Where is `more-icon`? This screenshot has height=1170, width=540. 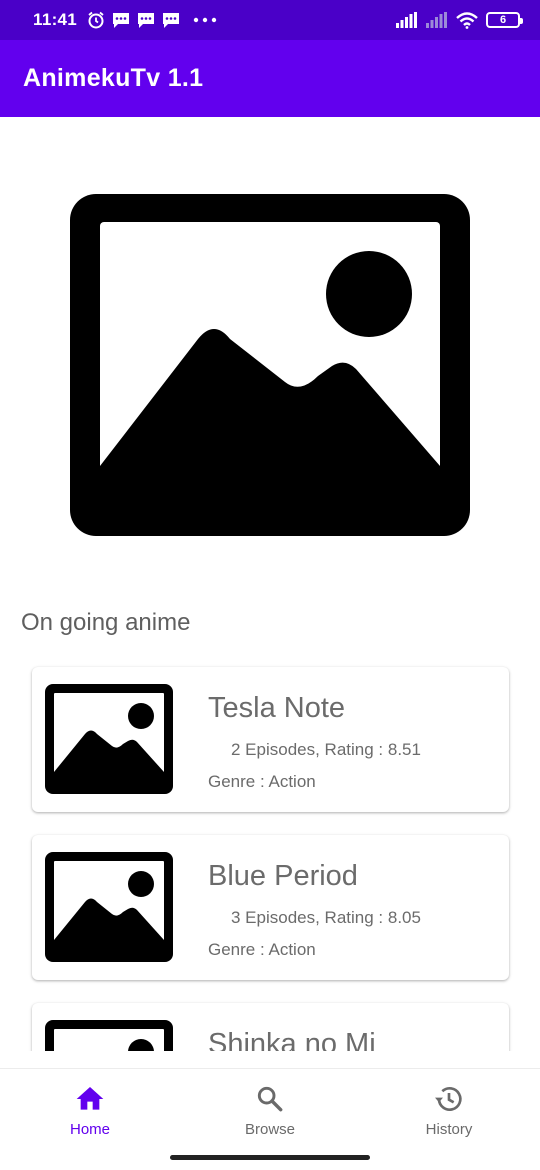
more-icon is located at coordinates (205, 20).